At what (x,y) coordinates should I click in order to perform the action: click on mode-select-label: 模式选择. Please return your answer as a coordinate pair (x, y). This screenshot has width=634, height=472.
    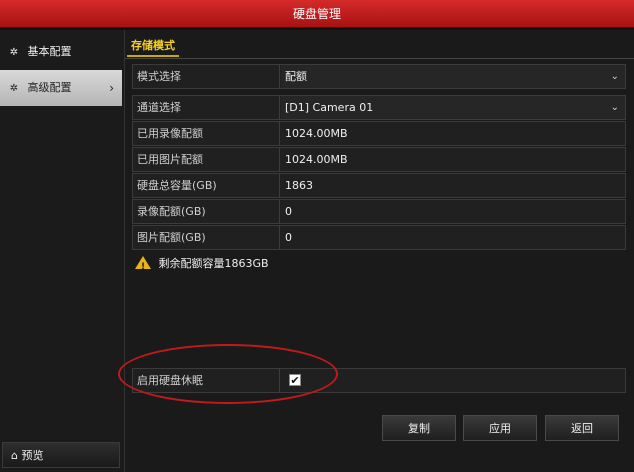
    Looking at the image, I should click on (206, 76).